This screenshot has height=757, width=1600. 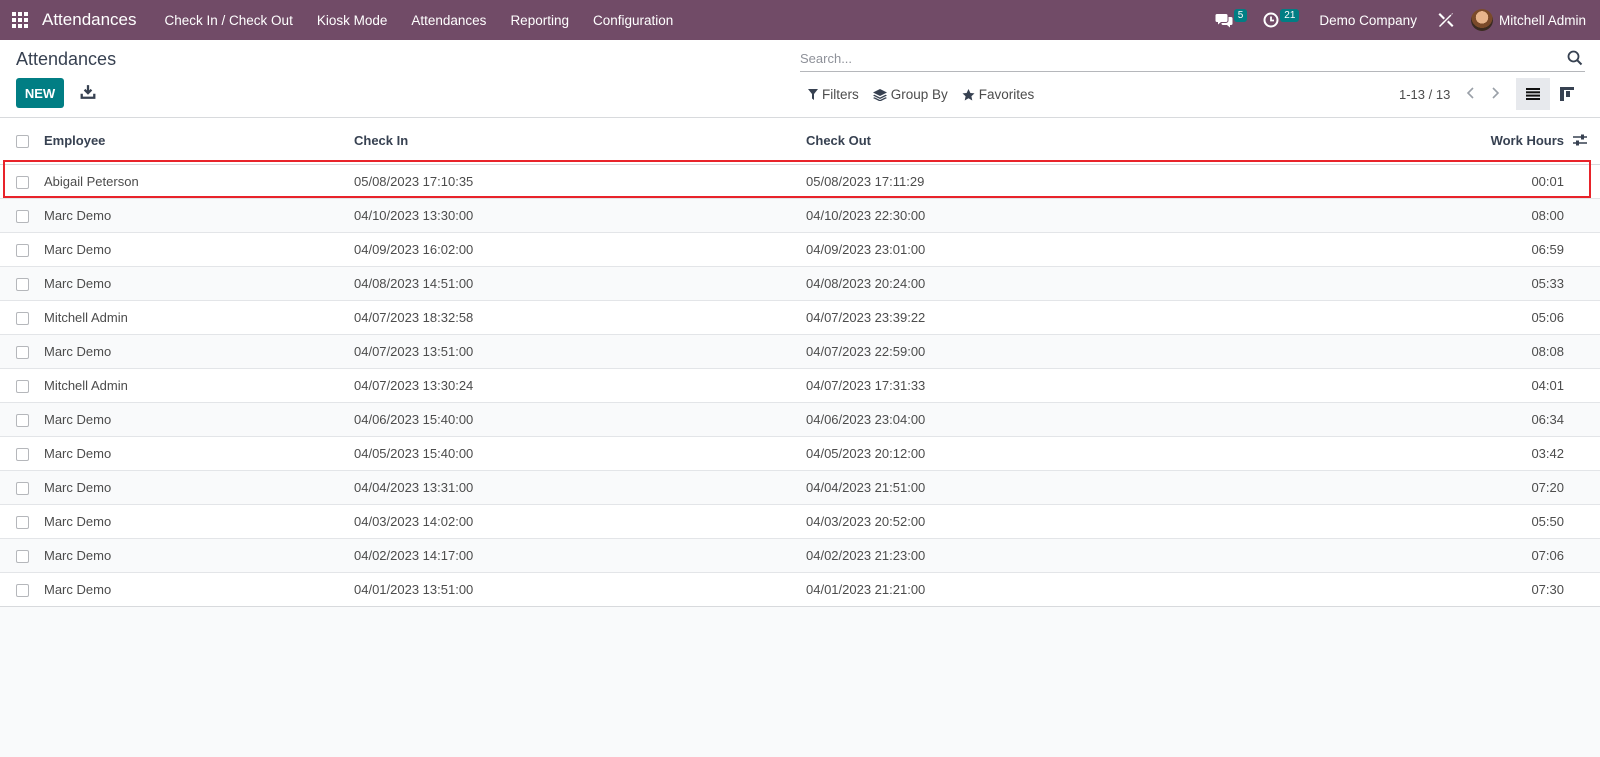 What do you see at coordinates (352, 20) in the screenshot?
I see `menu-kiosk-mode: Kiosk Mode` at bounding box center [352, 20].